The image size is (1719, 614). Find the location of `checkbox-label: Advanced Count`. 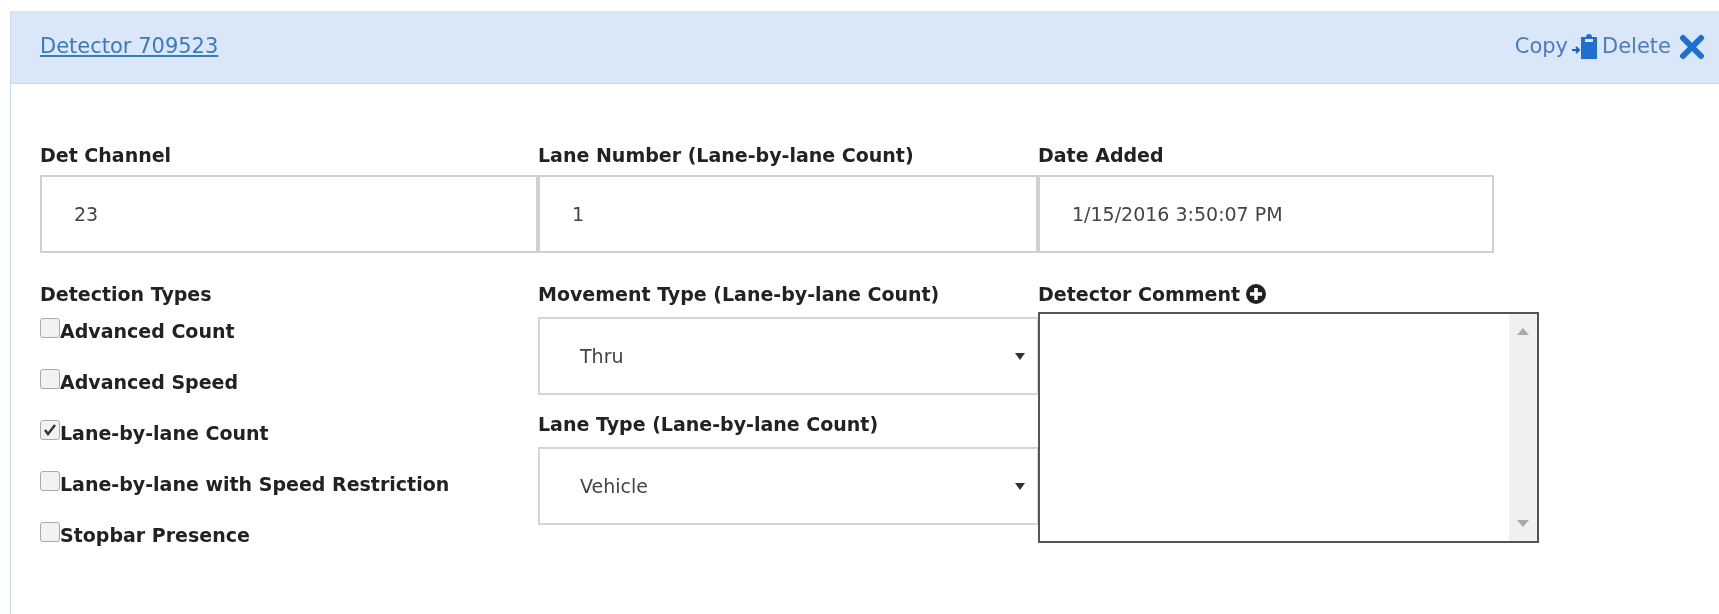

checkbox-label: Advanced Count is located at coordinates (147, 331).